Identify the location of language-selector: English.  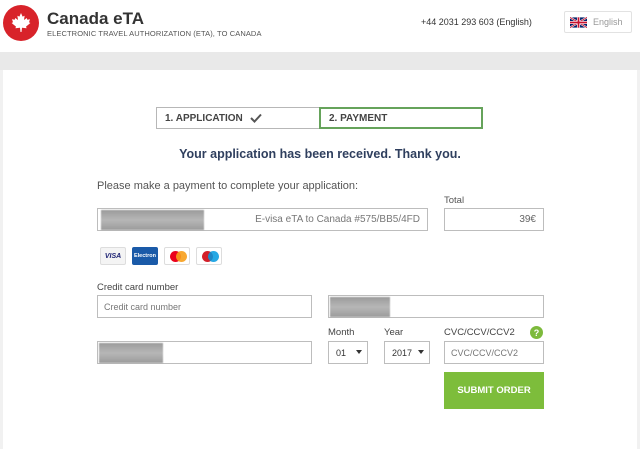
(598, 22).